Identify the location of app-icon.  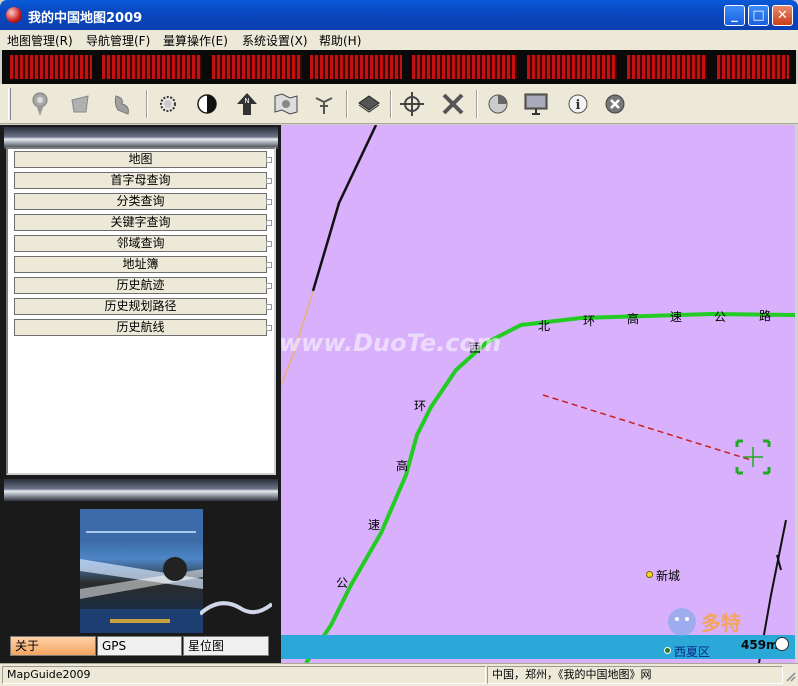
(14, 15).